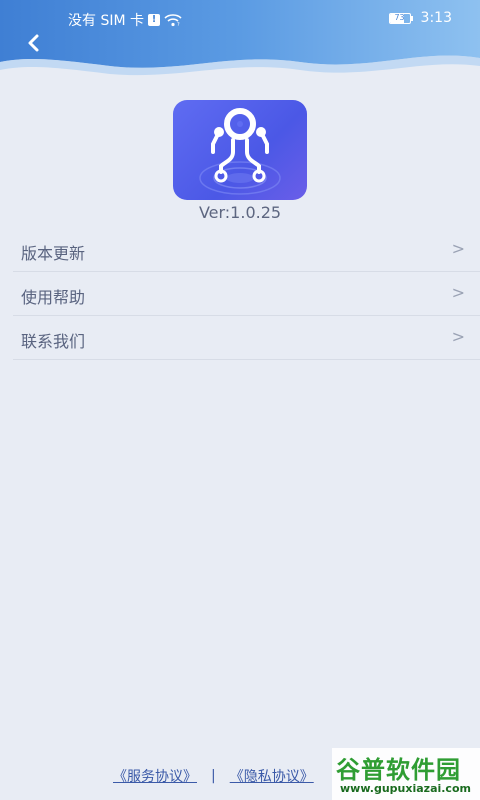 The image size is (480, 800). What do you see at coordinates (405, 788) in the screenshot?
I see `watermark-url: www.gupuxiazai.com` at bounding box center [405, 788].